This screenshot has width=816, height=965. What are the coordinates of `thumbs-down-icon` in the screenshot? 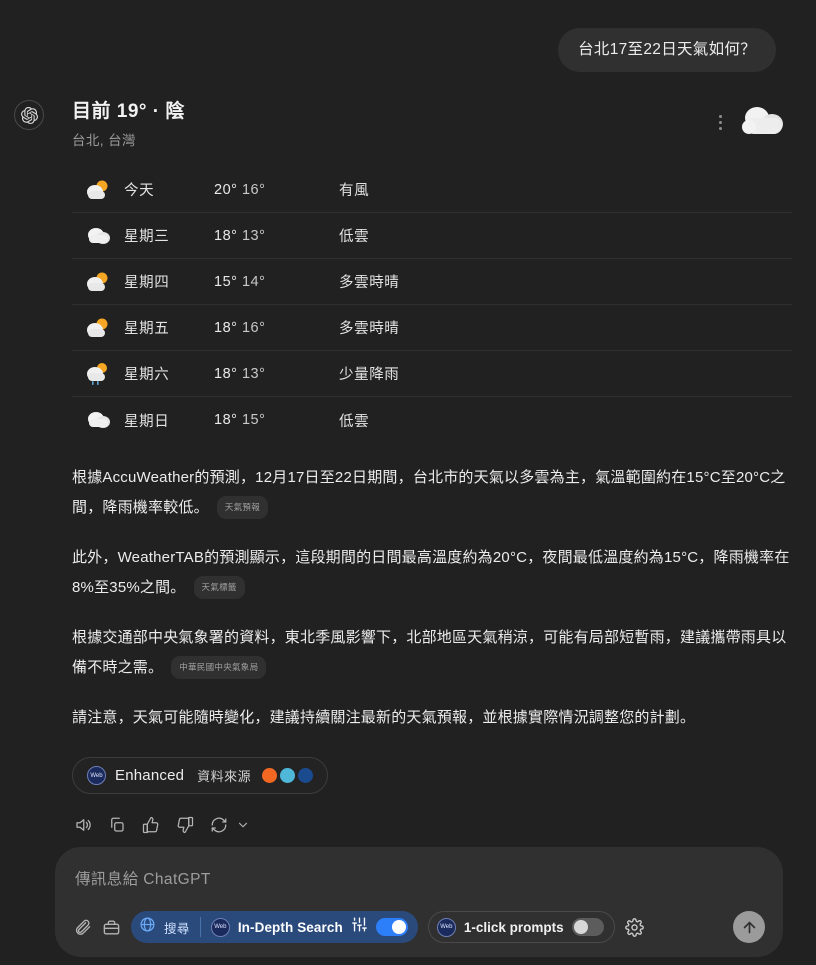 It's located at (185, 825).